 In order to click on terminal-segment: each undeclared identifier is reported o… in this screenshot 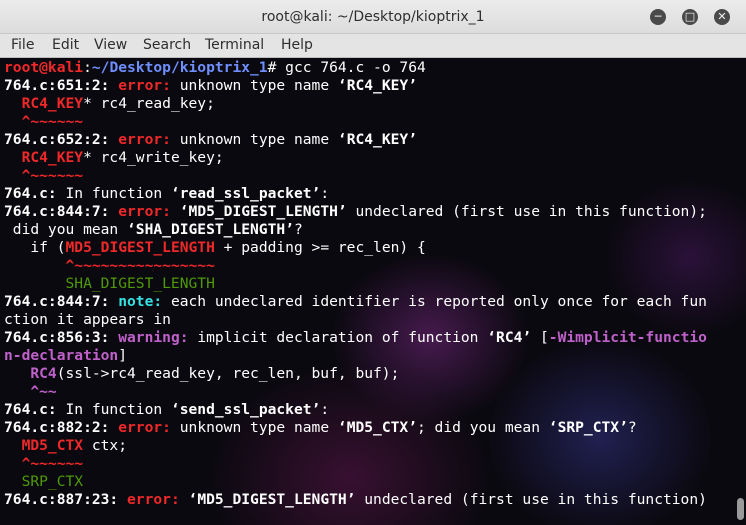, I will do `click(438, 301)`.